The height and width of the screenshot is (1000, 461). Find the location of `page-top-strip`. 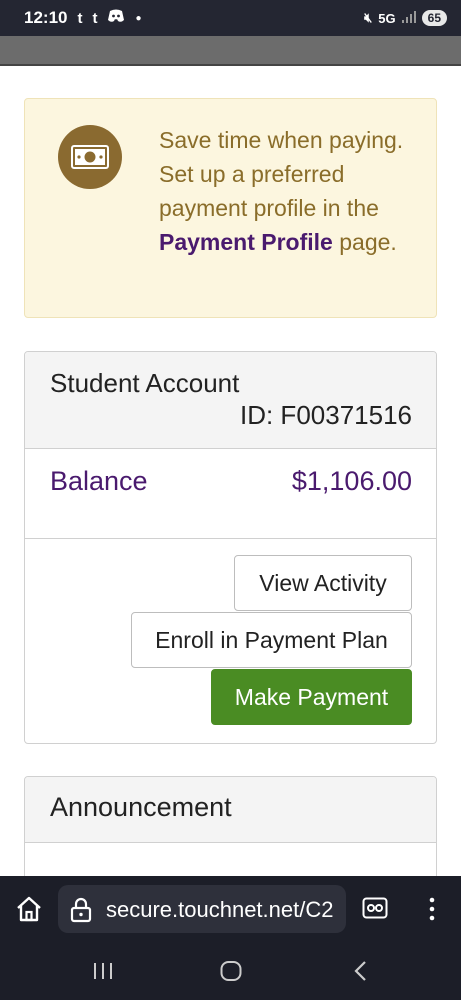

page-top-strip is located at coordinates (230, 51).